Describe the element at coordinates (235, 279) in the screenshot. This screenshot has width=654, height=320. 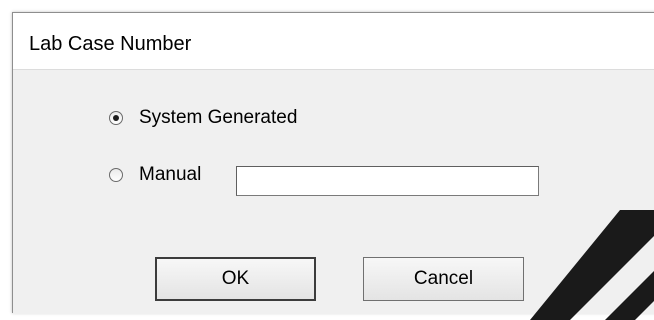
I see `ok-button: OK` at that location.